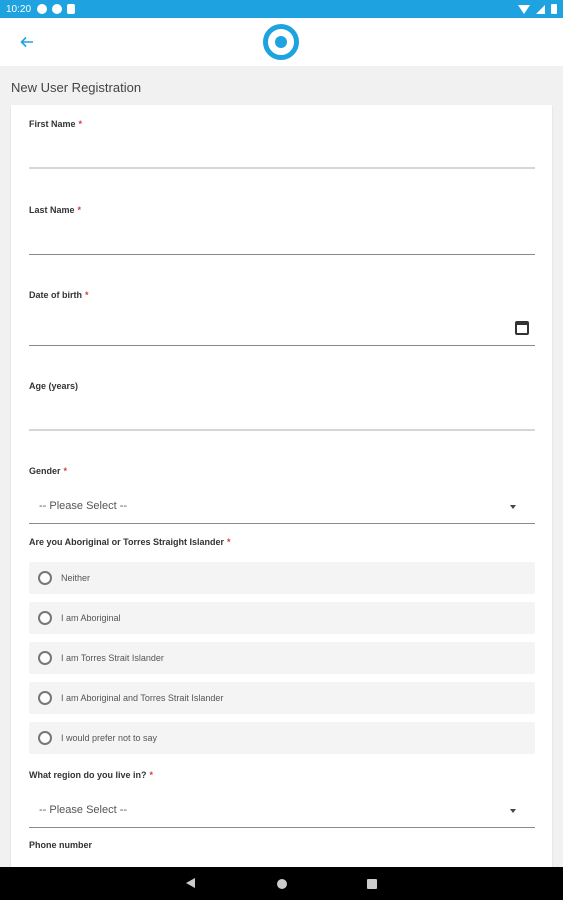  What do you see at coordinates (281, 9) in the screenshot?
I see `status-bar: 10:20` at bounding box center [281, 9].